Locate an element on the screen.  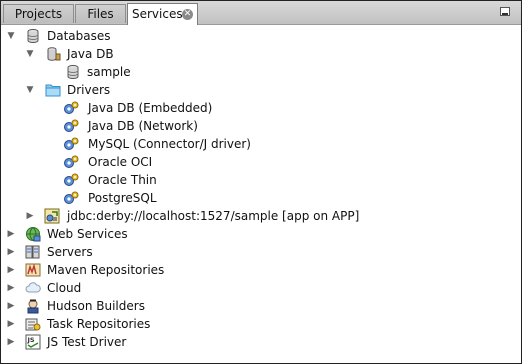
tree-label-servers: Servers is located at coordinates (70, 252).